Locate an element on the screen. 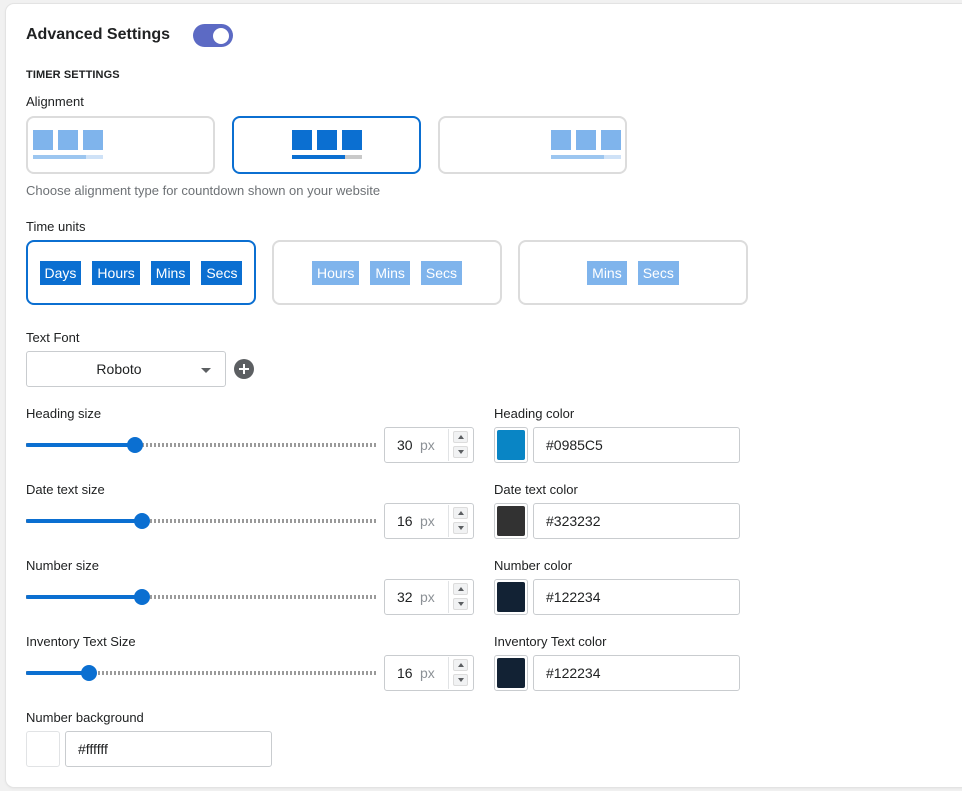 This screenshot has height=791, width=962. heading-size-input: 30 px is located at coordinates (429, 445).